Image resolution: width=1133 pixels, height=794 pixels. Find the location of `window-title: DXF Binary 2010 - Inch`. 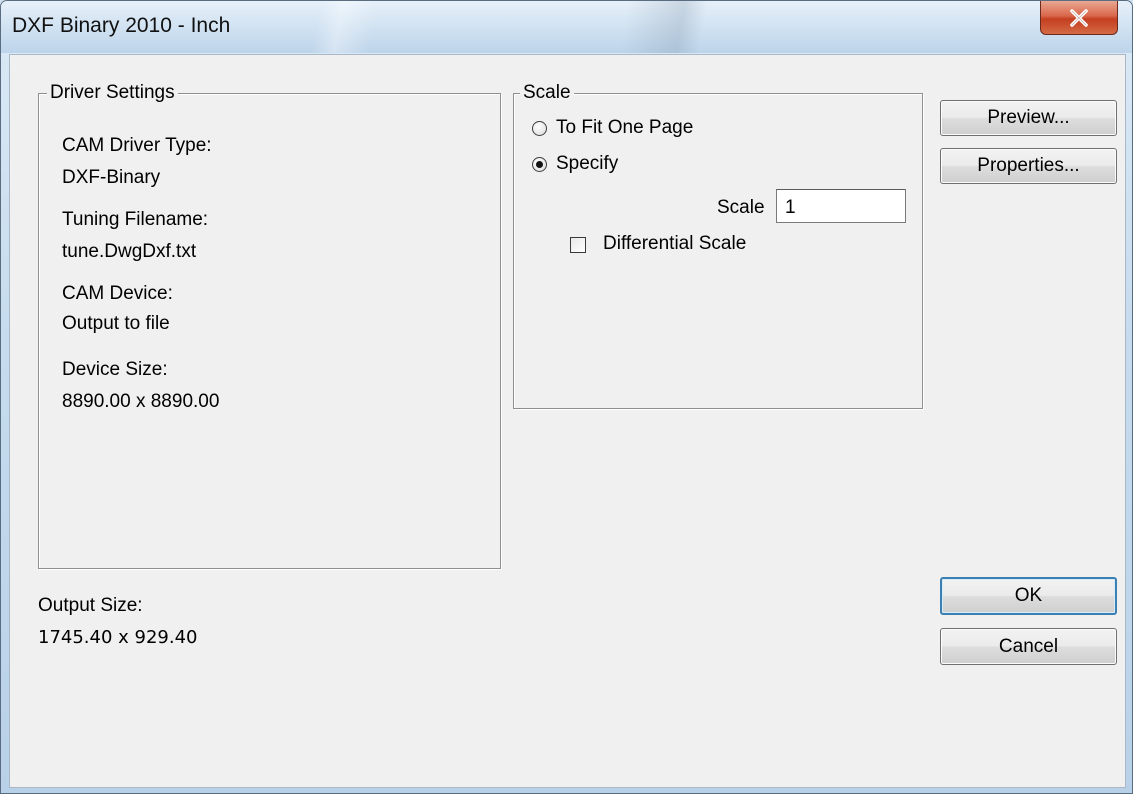

window-title: DXF Binary 2010 - Inch is located at coordinates (121, 25).